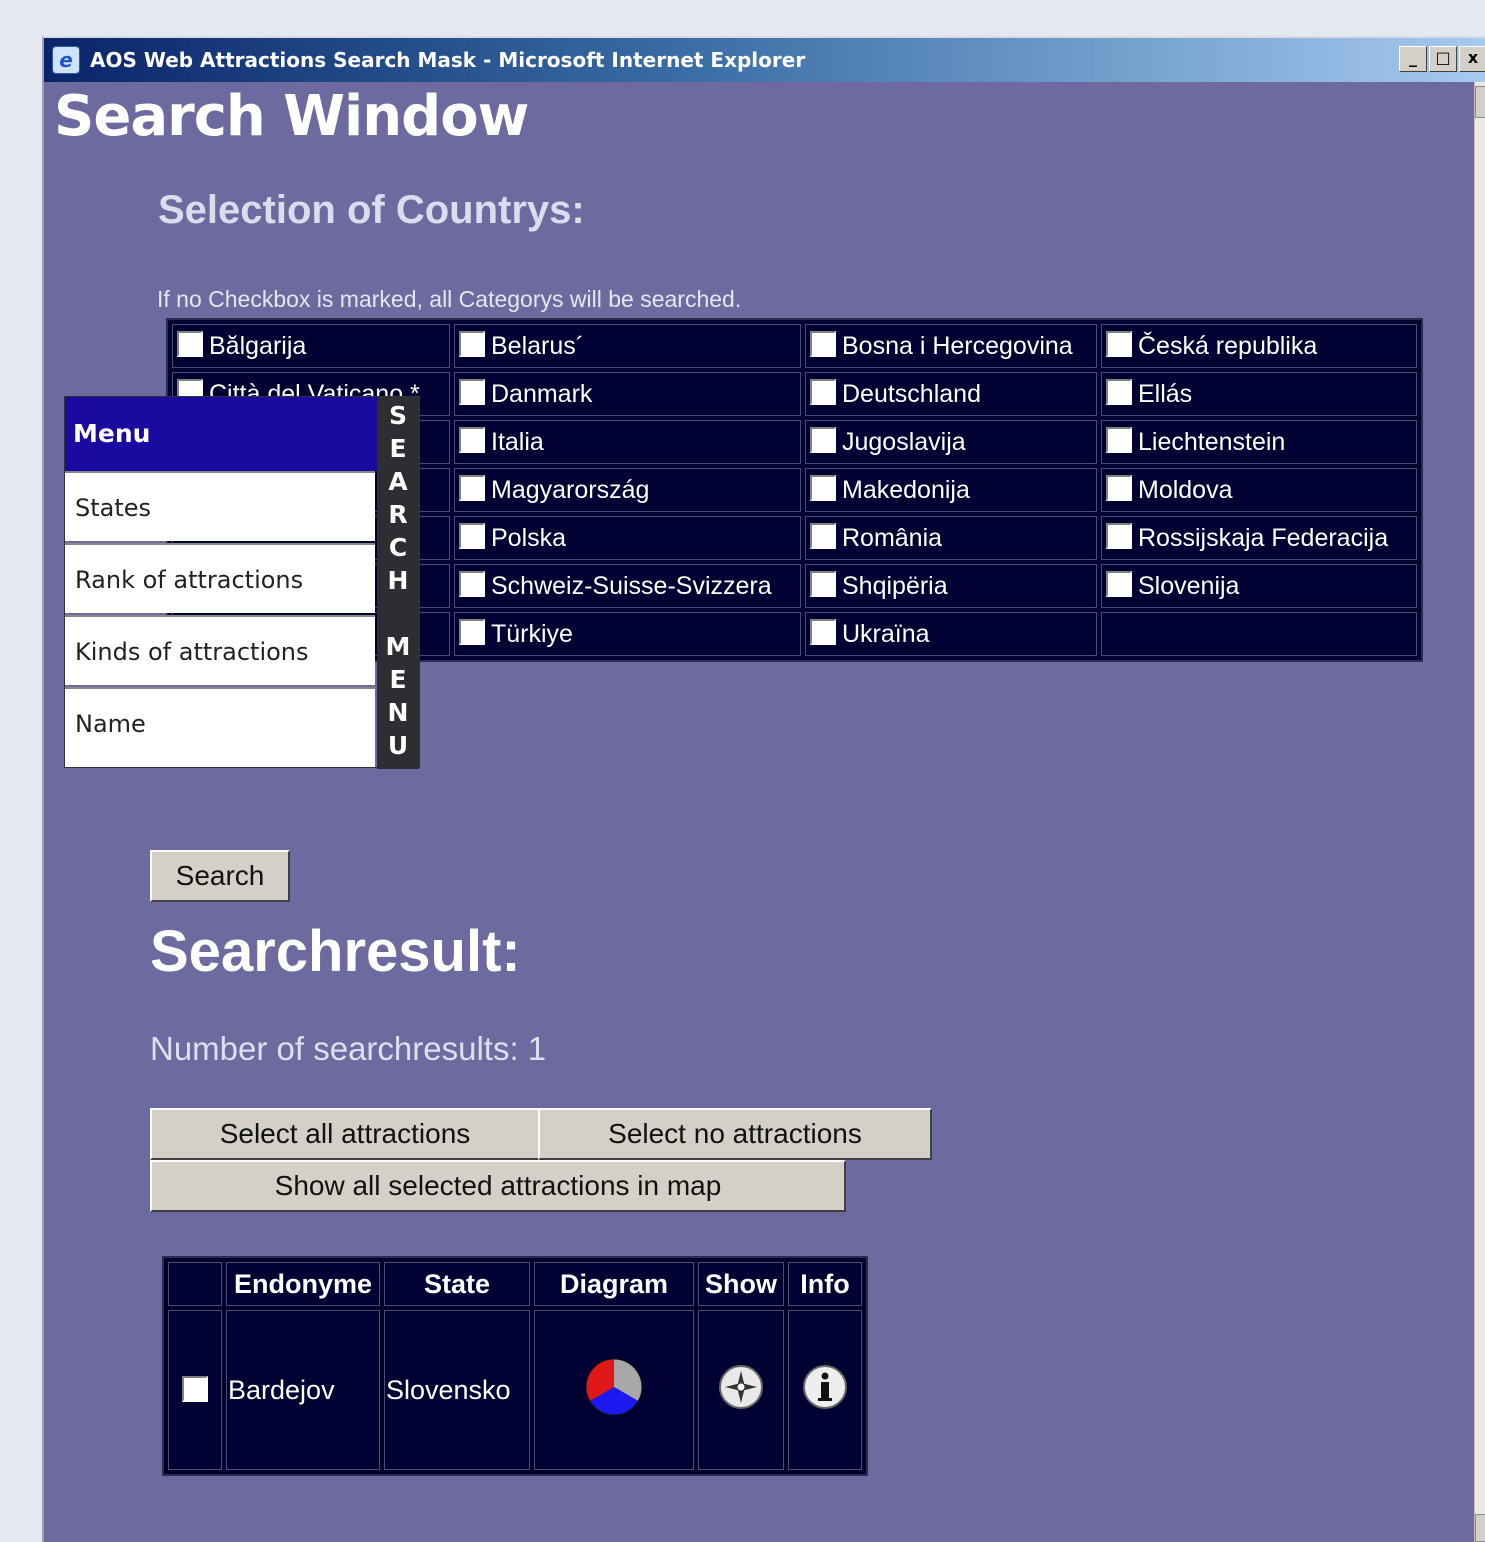 The height and width of the screenshot is (1542, 1485). I want to click on country-cell: Danmark, so click(627, 394).